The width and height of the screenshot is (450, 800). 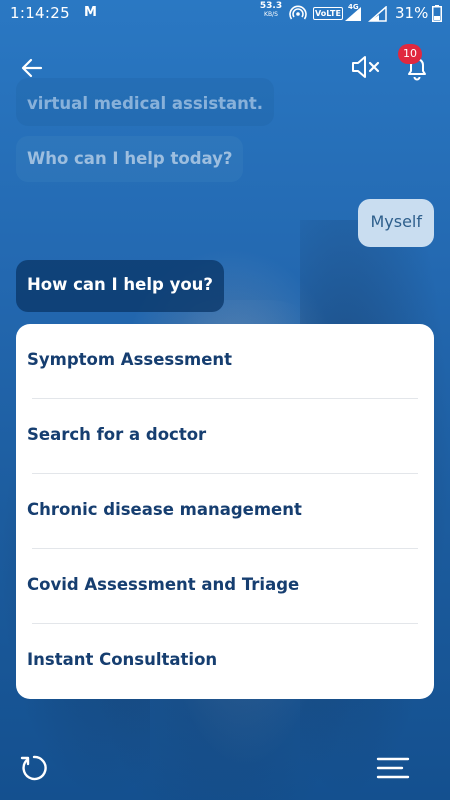 I want to click on option-search-doctor: Search for a doctor, so click(x=225, y=436).